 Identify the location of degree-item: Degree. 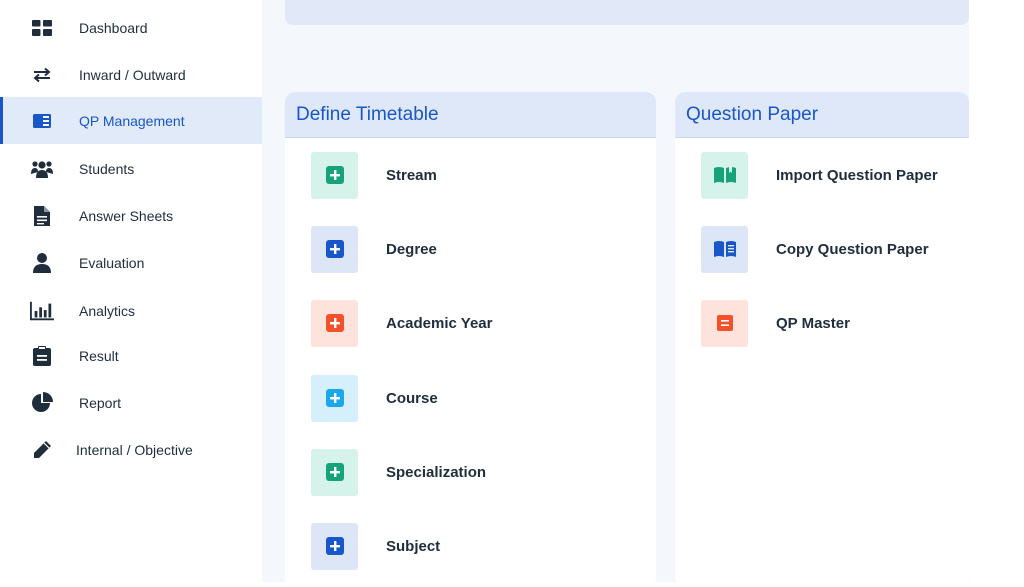
(374, 249).